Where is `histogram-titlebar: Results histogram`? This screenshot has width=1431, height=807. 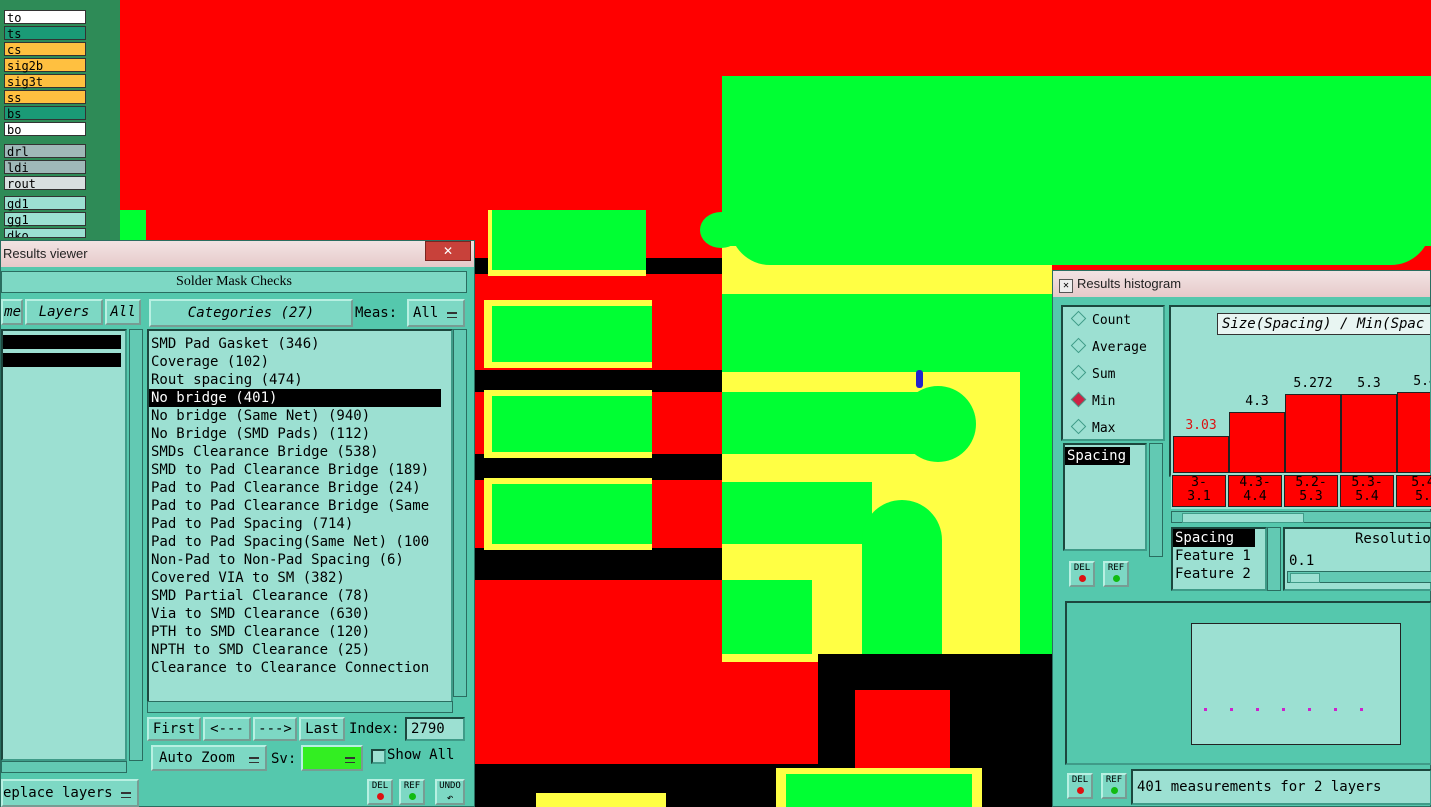 histogram-titlebar: Results histogram is located at coordinates (1241, 284).